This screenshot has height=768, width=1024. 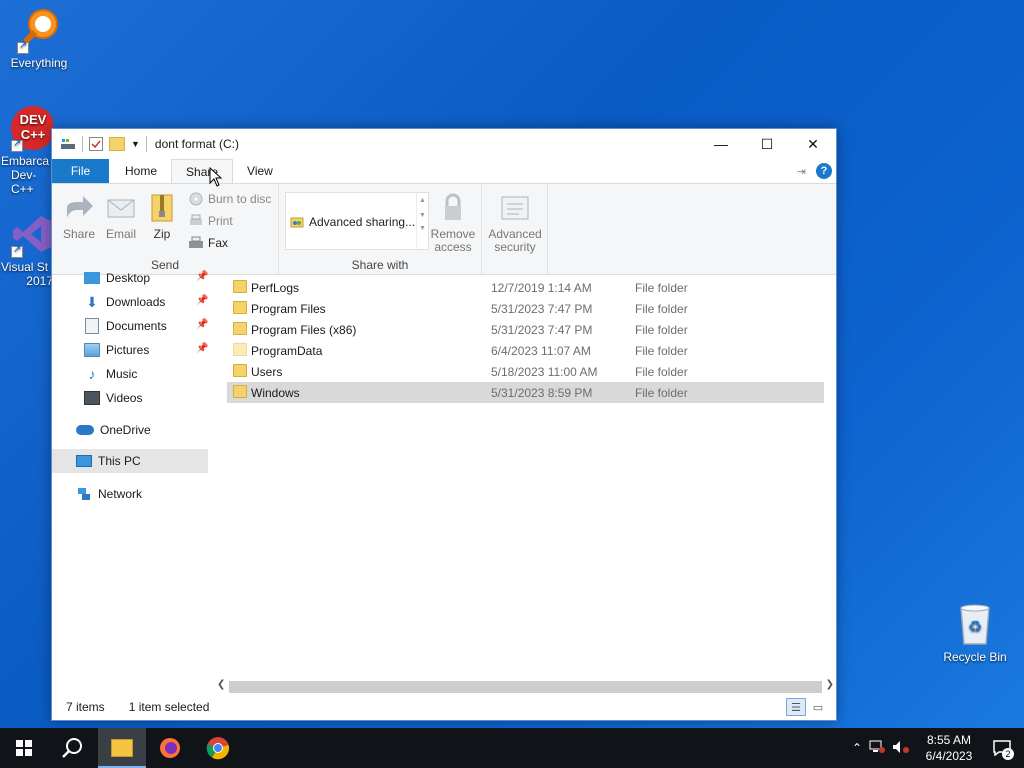 I want to click on tab-view: View, so click(x=260, y=171).